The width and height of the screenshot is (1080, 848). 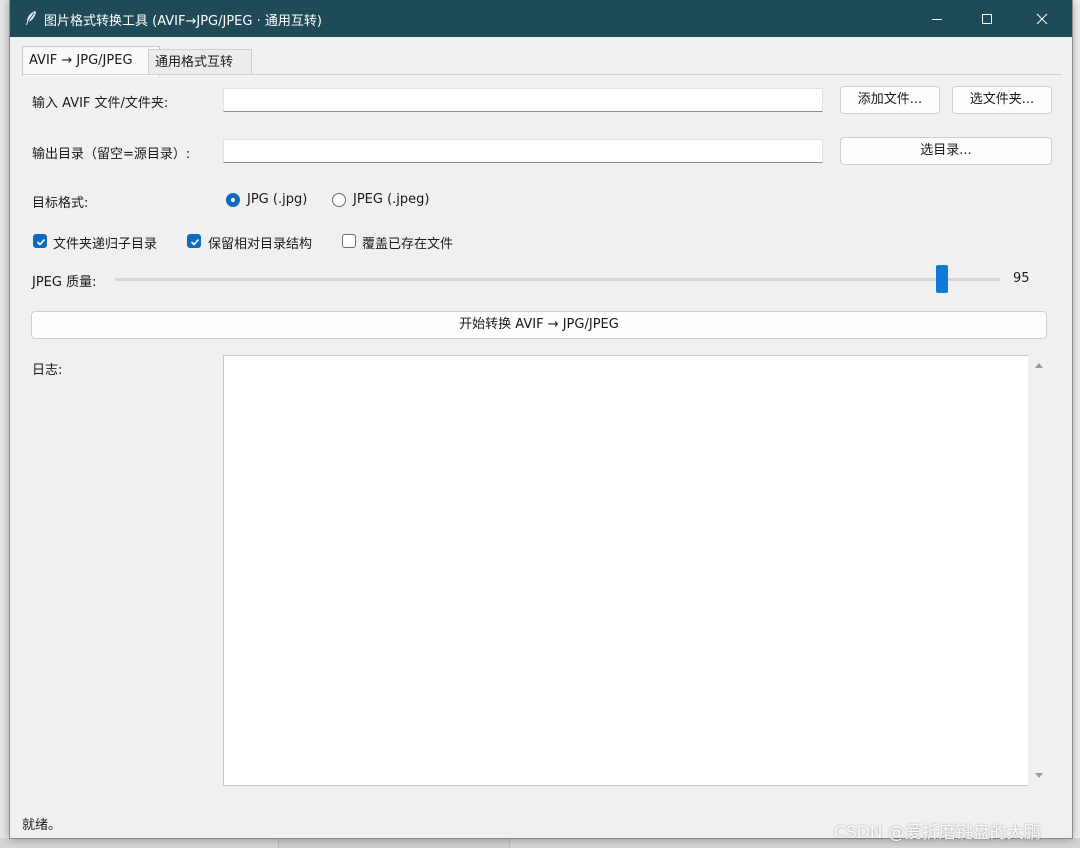 I want to click on radio-jpeg, so click(x=339, y=200).